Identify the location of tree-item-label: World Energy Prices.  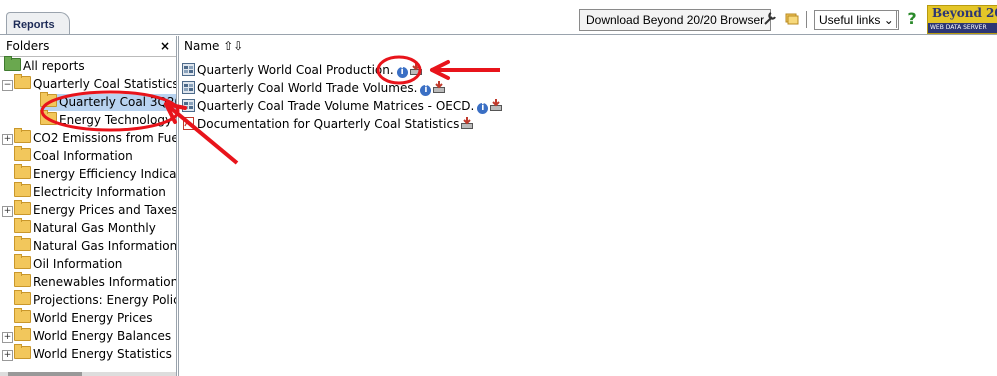
(93, 318).